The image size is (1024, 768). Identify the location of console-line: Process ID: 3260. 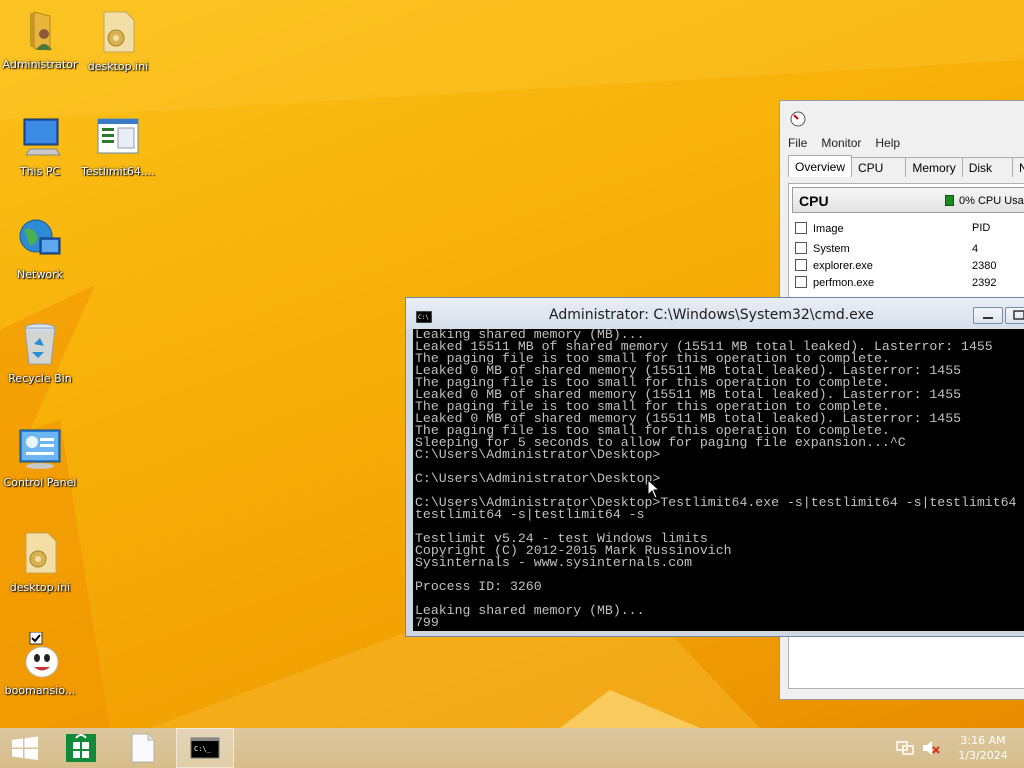
(478, 586).